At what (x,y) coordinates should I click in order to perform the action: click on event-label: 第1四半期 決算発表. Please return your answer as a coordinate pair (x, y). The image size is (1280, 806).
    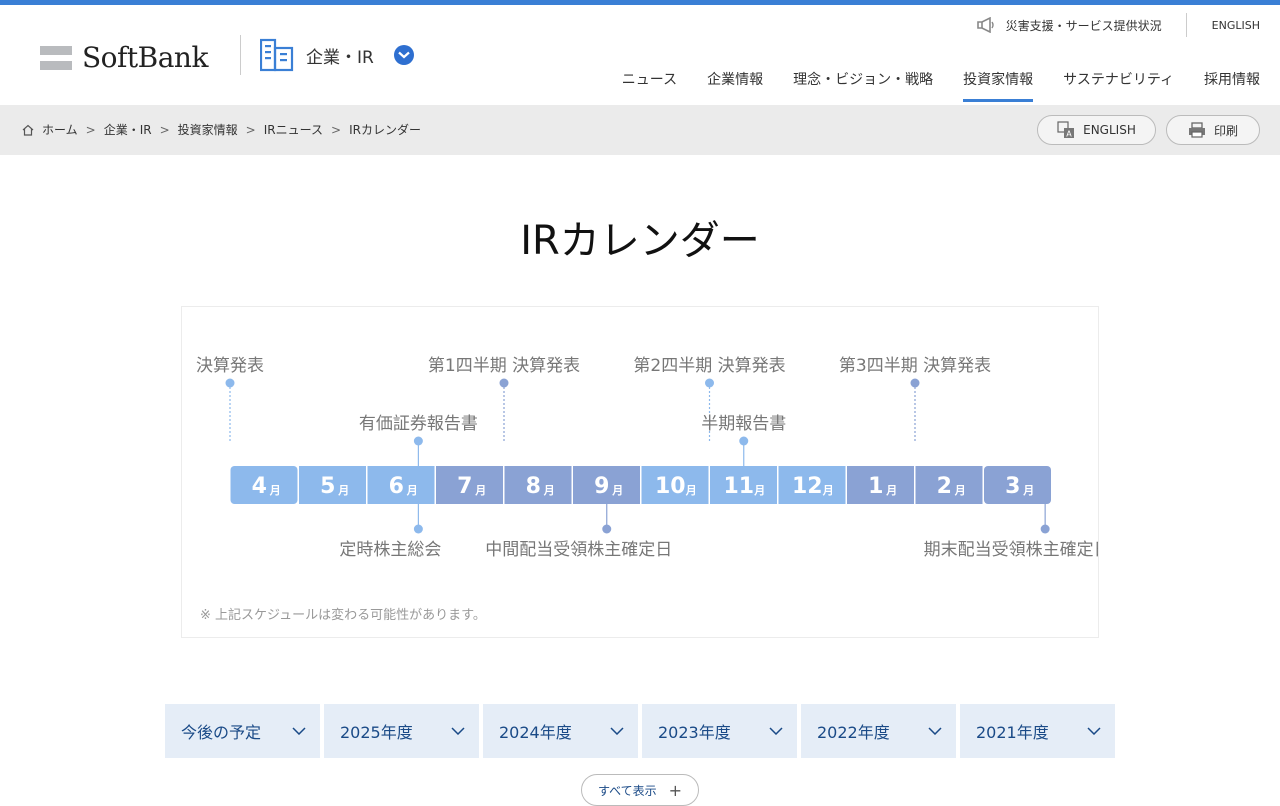
    Looking at the image, I should click on (504, 366).